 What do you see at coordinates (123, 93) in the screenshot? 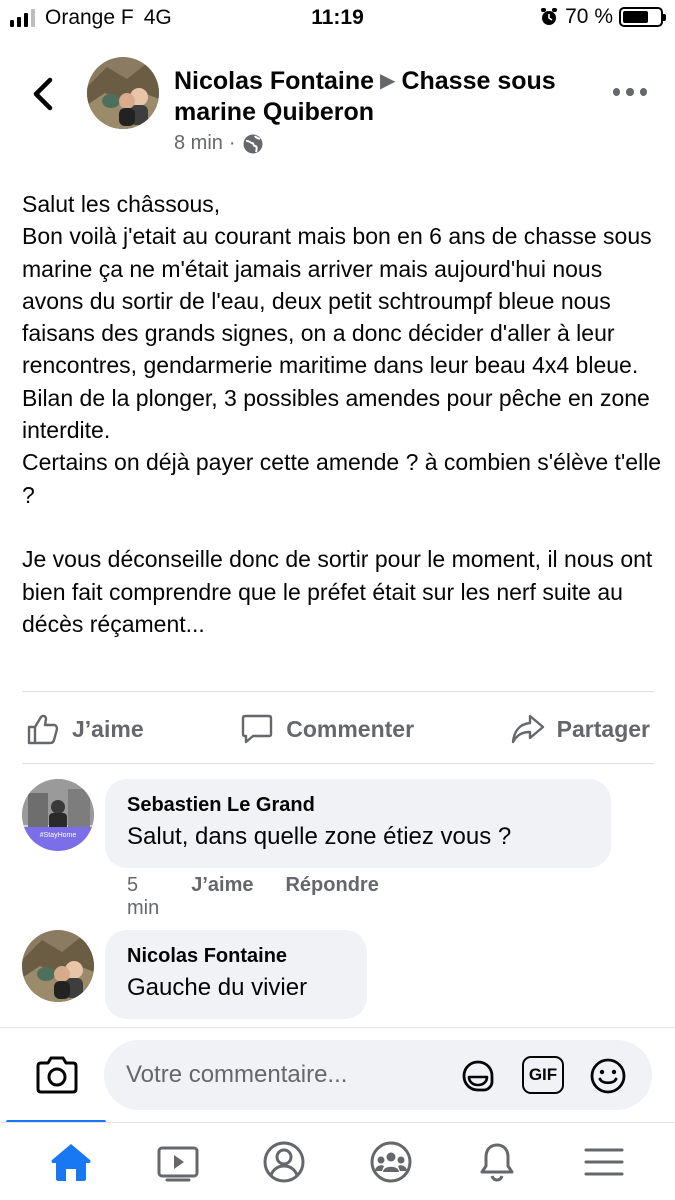
I see `author-avatar` at bounding box center [123, 93].